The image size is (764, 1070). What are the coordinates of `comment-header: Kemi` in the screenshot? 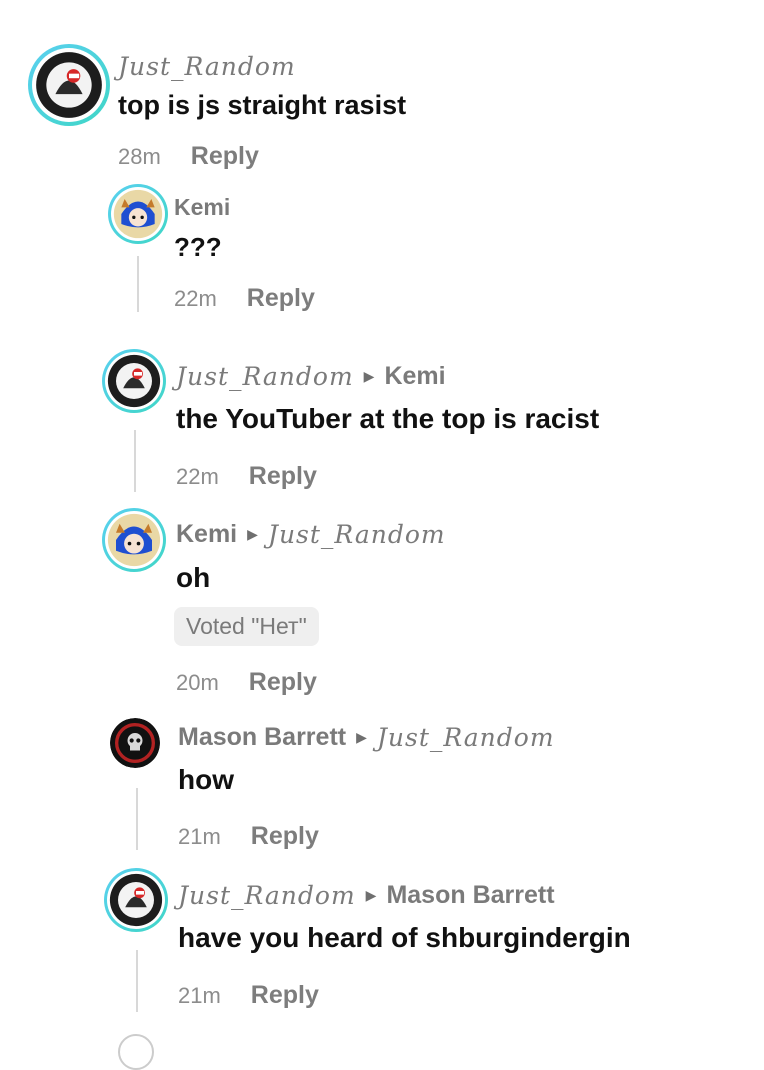 It's located at (202, 207).